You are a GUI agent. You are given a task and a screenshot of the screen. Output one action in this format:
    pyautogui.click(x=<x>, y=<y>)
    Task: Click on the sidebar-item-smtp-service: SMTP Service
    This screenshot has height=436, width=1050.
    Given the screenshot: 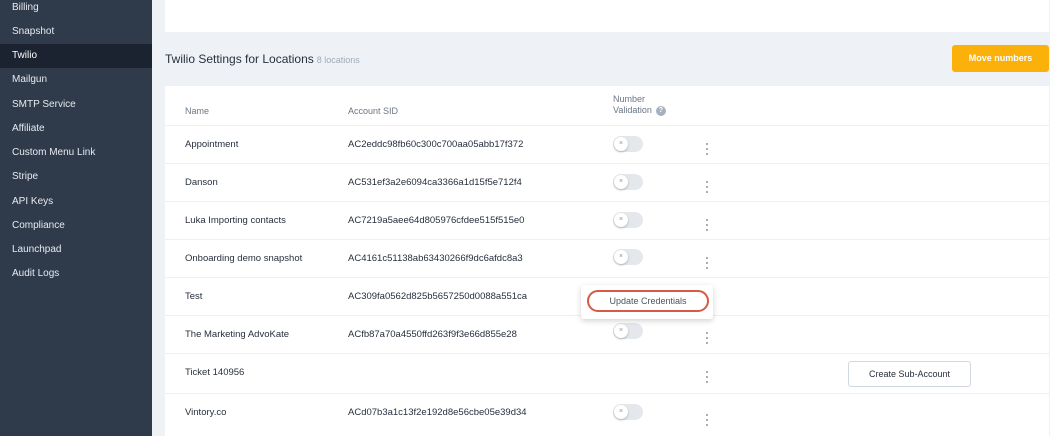 What is the action you would take?
    pyautogui.click(x=76, y=105)
    